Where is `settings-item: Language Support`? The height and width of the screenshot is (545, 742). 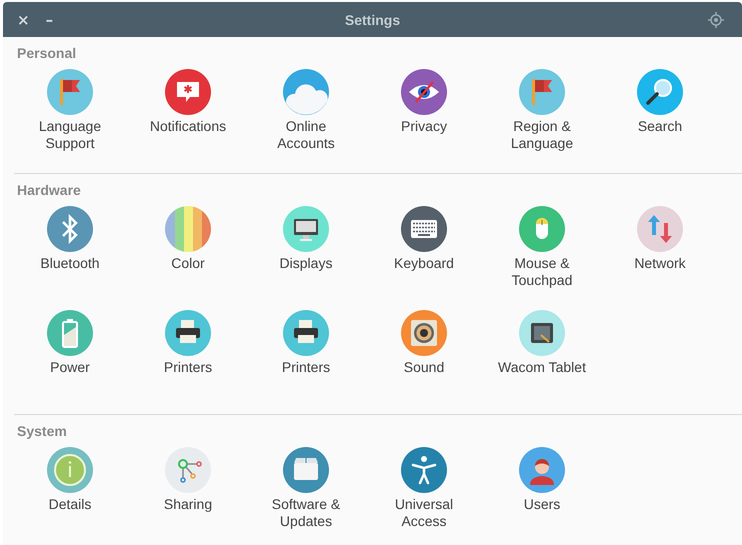 settings-item: Language Support is located at coordinates (70, 121).